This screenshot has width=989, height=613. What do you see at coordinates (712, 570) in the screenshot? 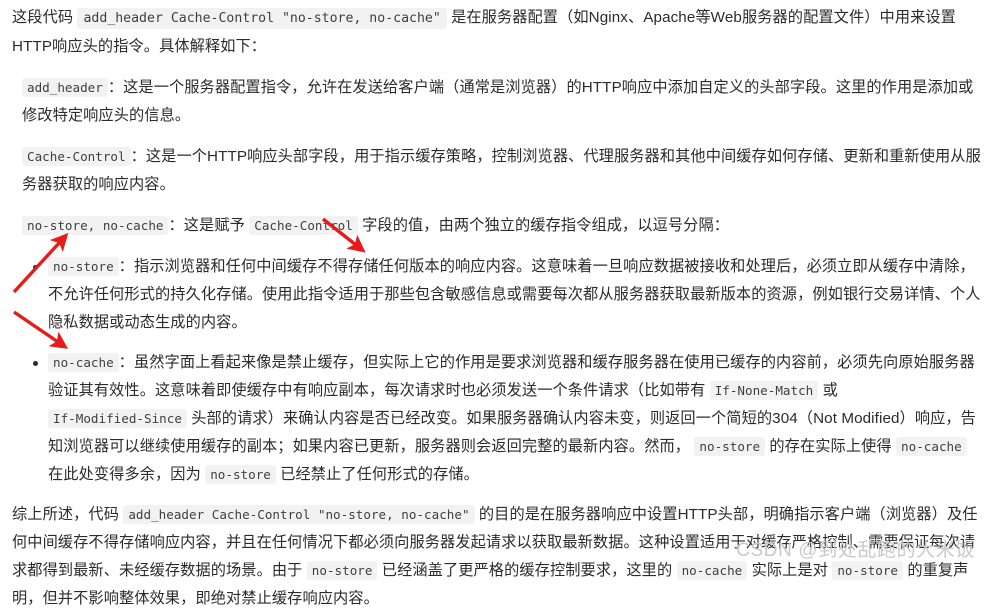
I see `code-inline-5: no-cache` at bounding box center [712, 570].